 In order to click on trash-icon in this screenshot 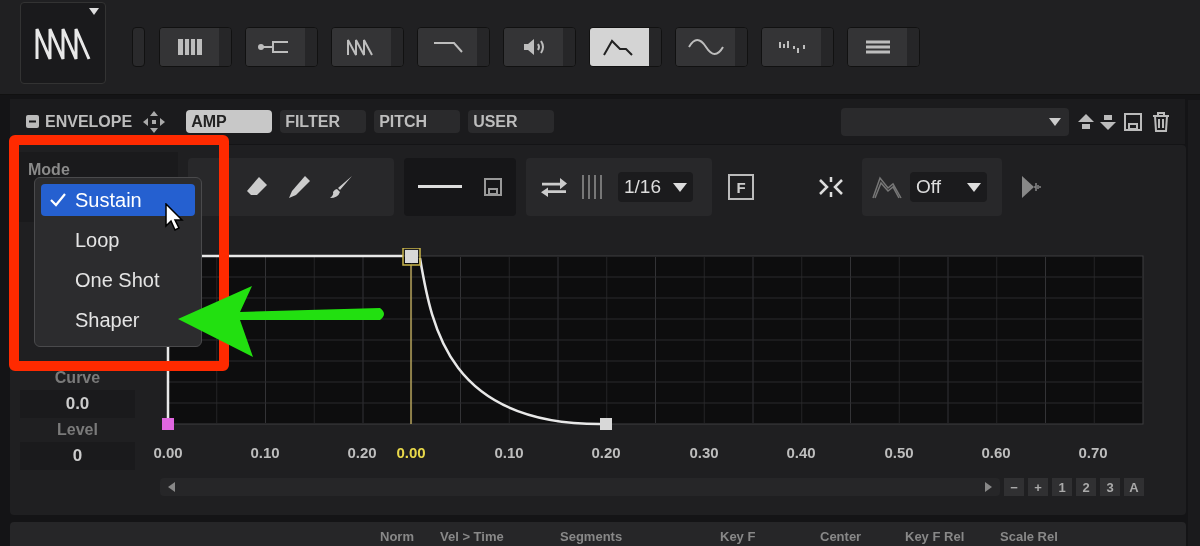, I will do `click(1161, 121)`.